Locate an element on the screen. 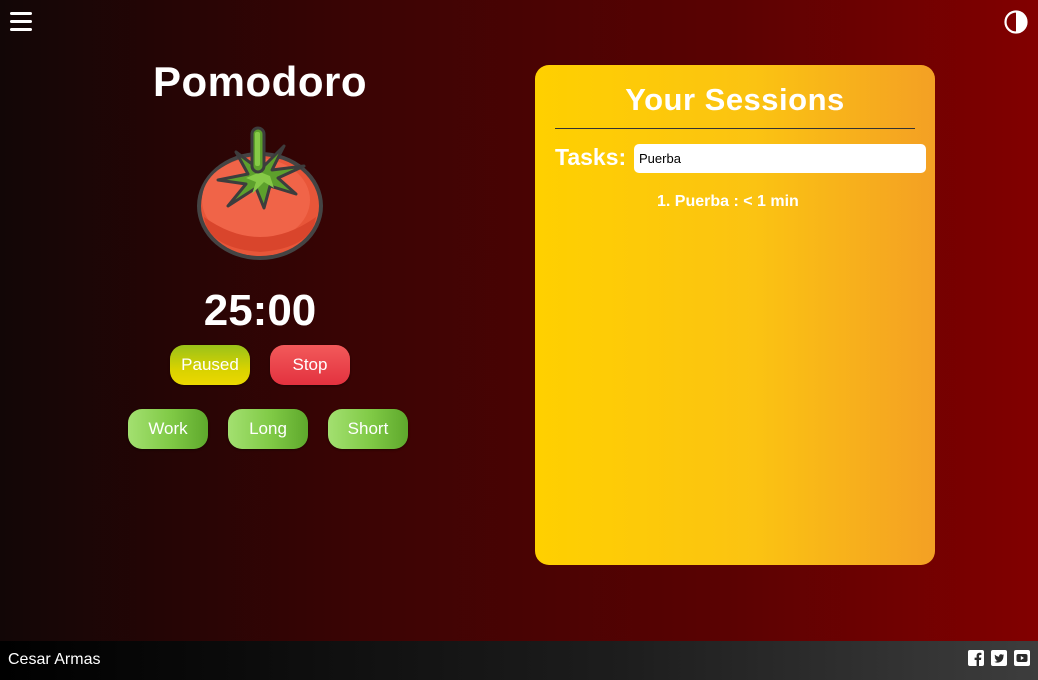  stop-button: Stop is located at coordinates (310, 365).